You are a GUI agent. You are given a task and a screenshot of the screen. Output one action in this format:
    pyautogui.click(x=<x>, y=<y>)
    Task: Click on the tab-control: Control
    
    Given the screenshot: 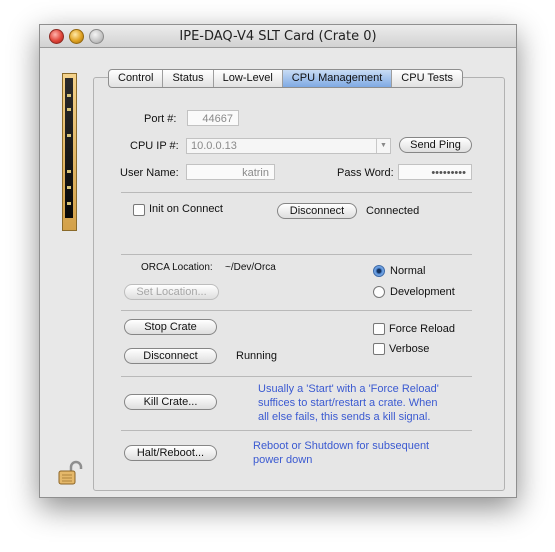 What is the action you would take?
    pyautogui.click(x=136, y=78)
    